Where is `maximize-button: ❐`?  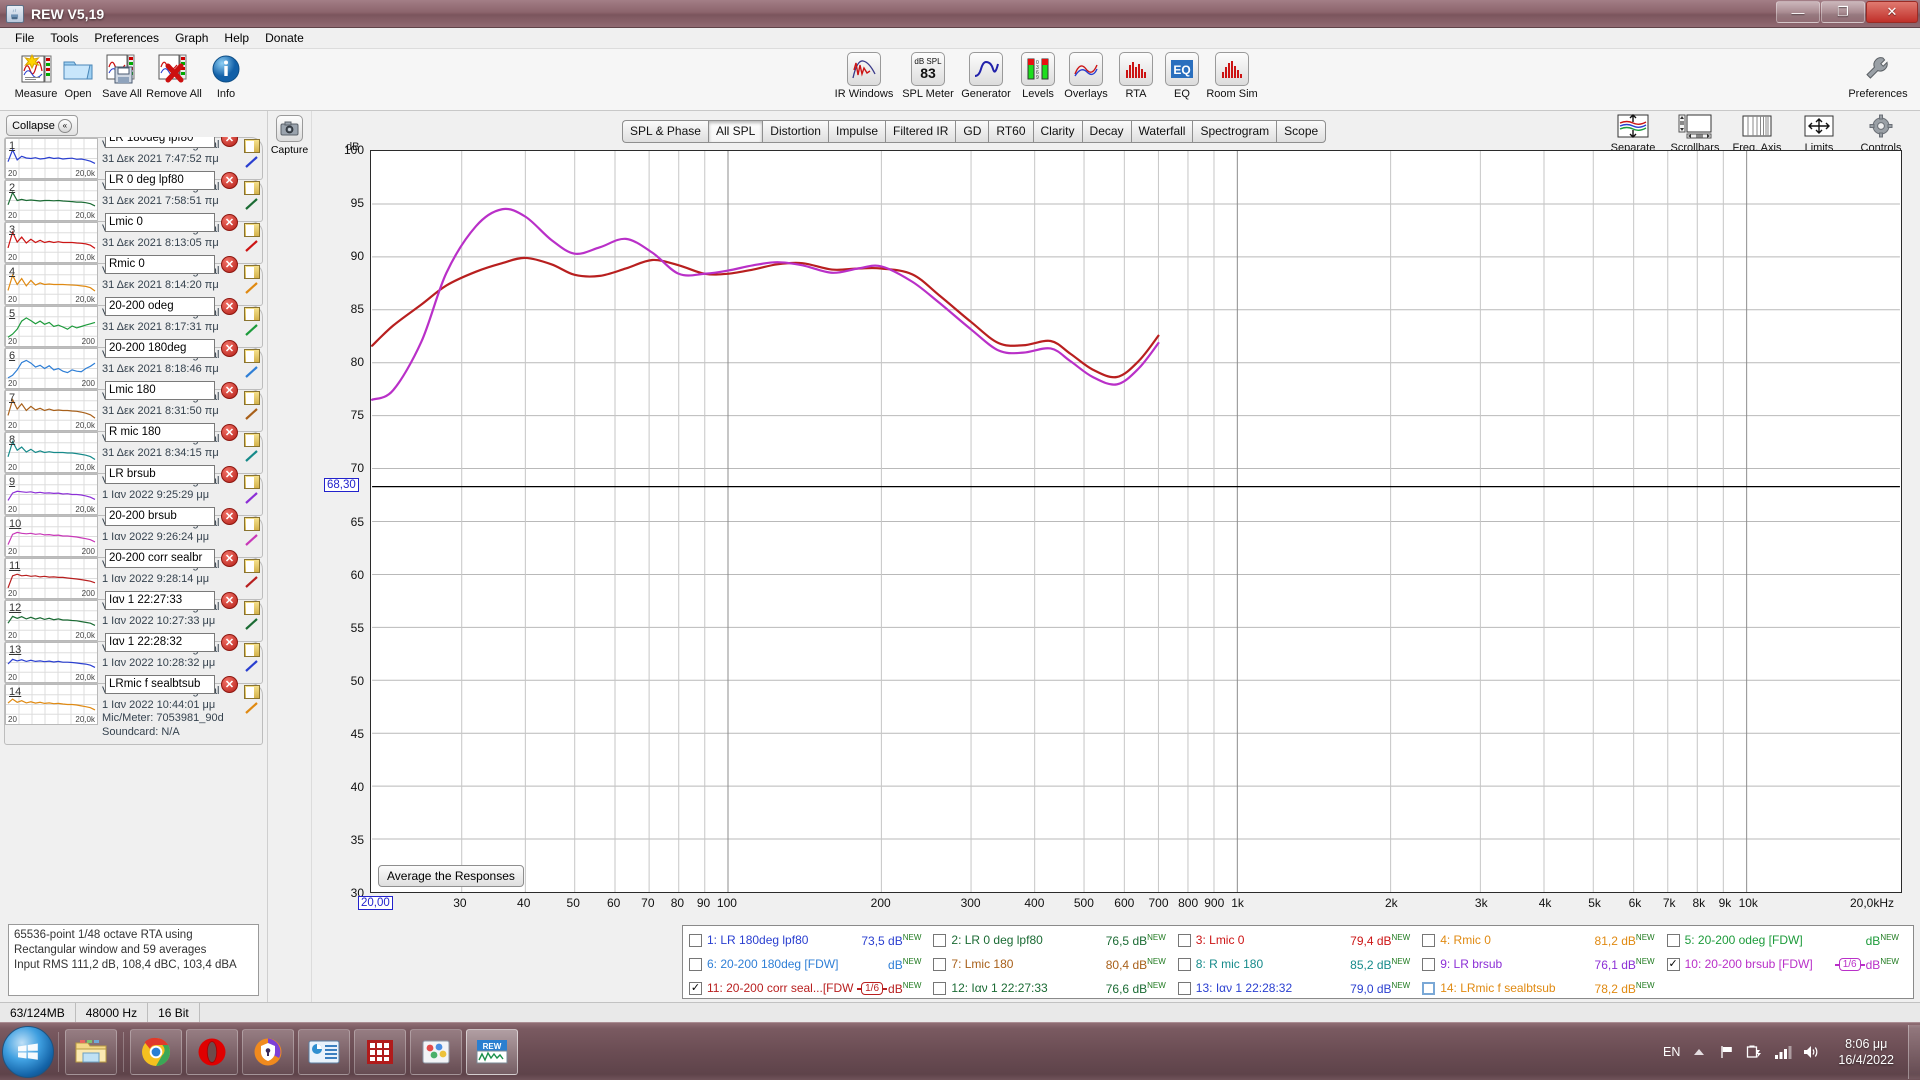
maximize-button: ❐ is located at coordinates (1843, 12).